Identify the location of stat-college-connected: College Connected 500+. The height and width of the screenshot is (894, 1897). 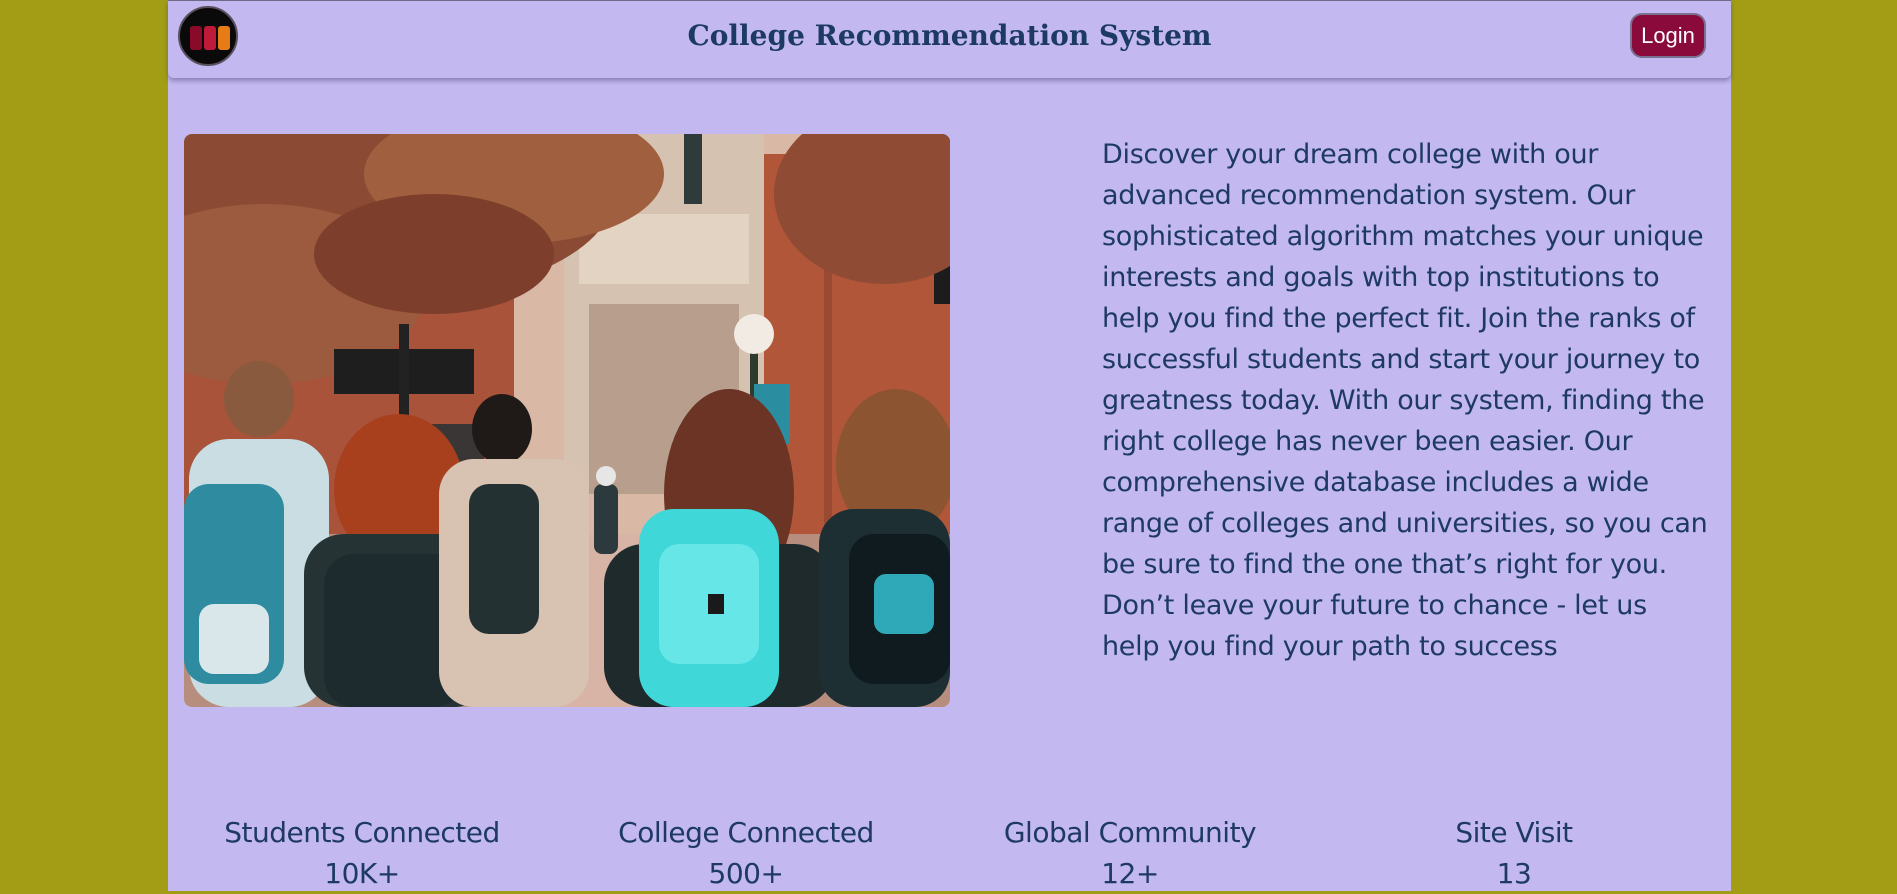
(746, 853).